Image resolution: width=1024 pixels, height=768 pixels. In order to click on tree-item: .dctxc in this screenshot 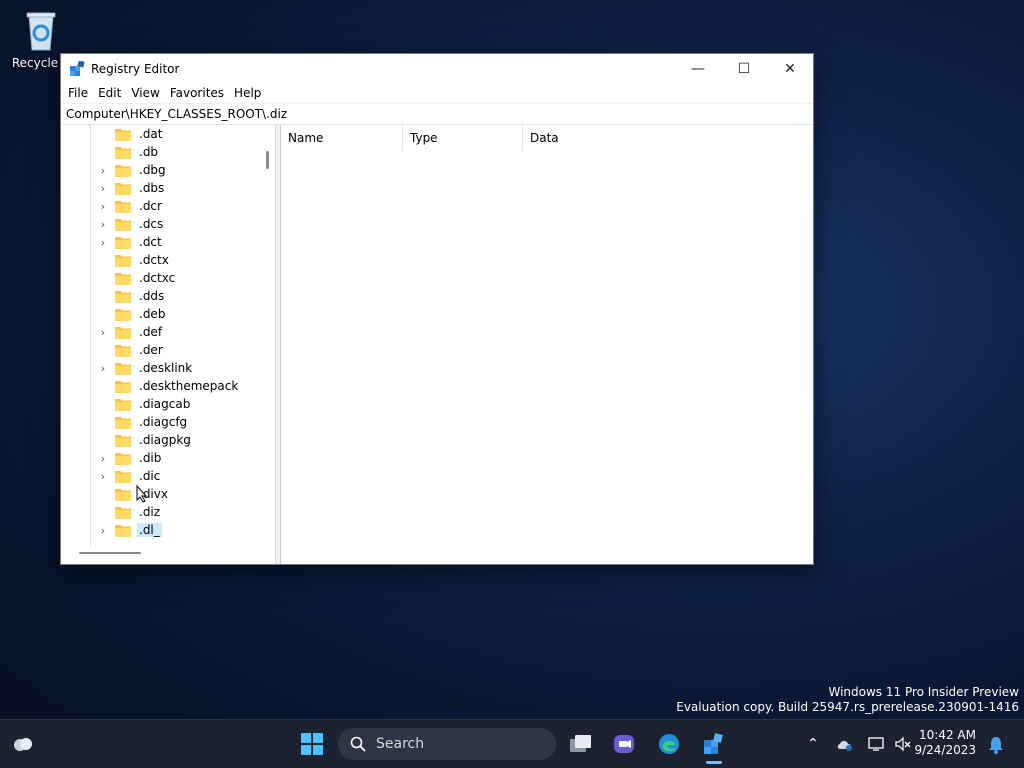, I will do `click(119, 278)`.